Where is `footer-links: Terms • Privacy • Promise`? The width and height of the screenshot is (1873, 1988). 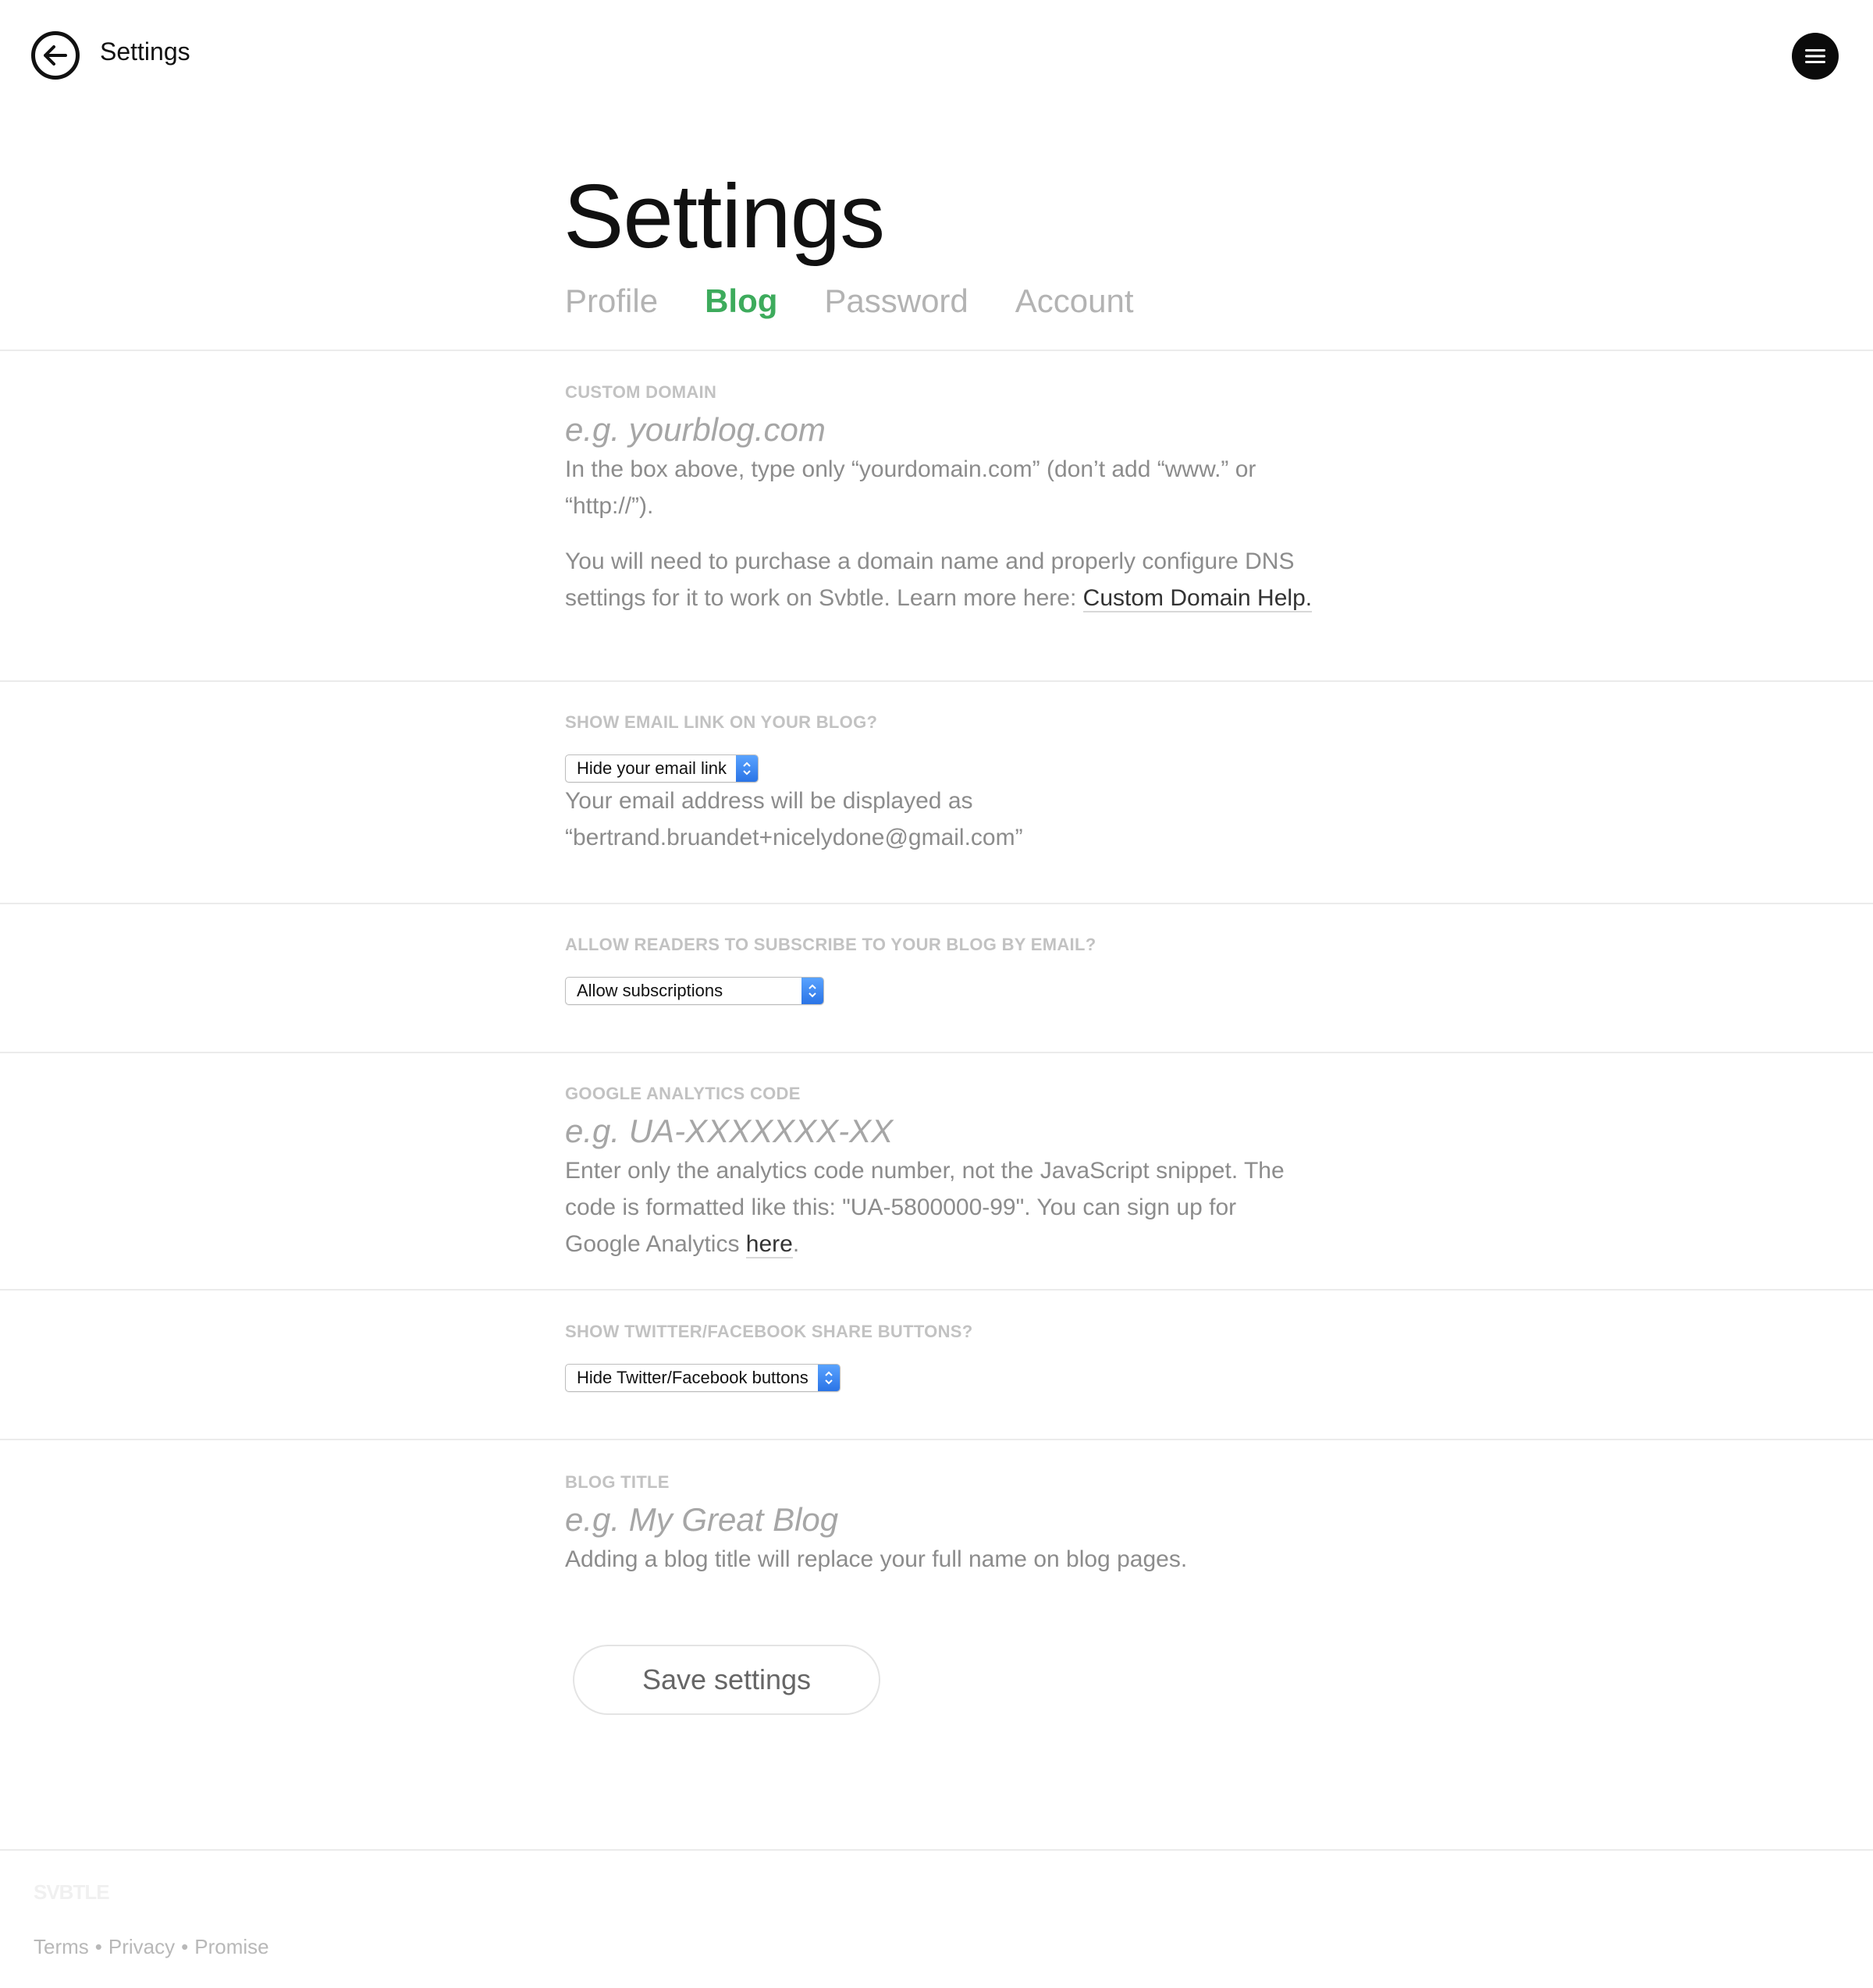
footer-links: Terms • Privacy • Promise is located at coordinates (151, 1947).